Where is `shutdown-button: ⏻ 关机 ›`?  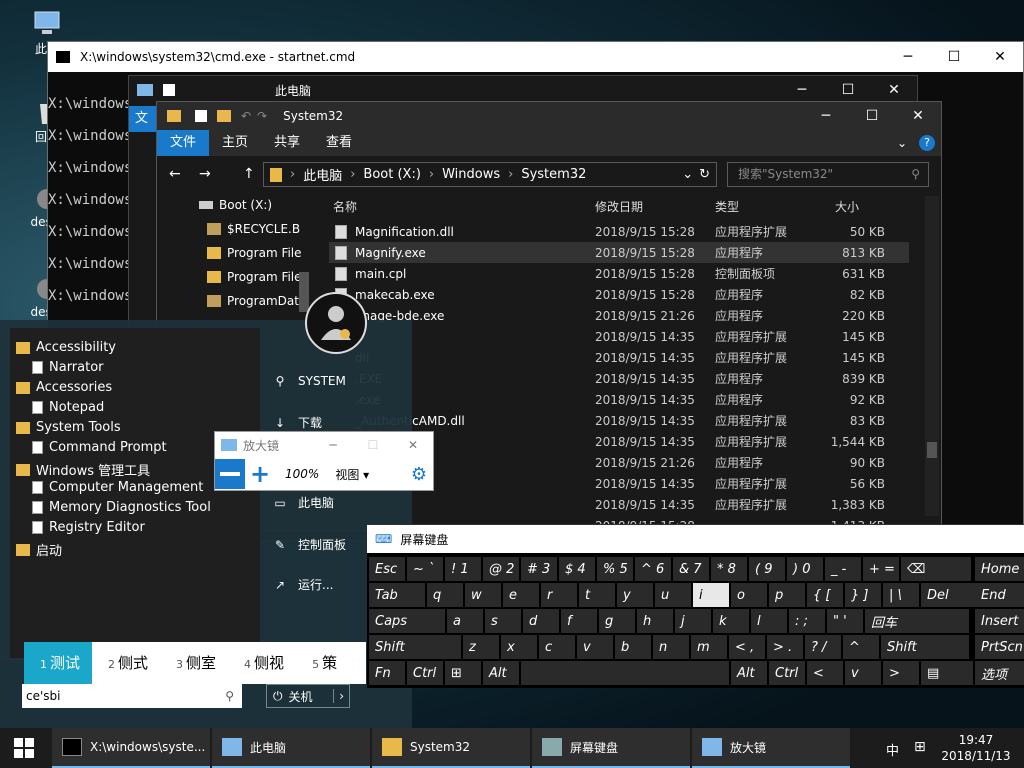
shutdown-button: ⏻ 关机 › is located at coordinates (308, 696).